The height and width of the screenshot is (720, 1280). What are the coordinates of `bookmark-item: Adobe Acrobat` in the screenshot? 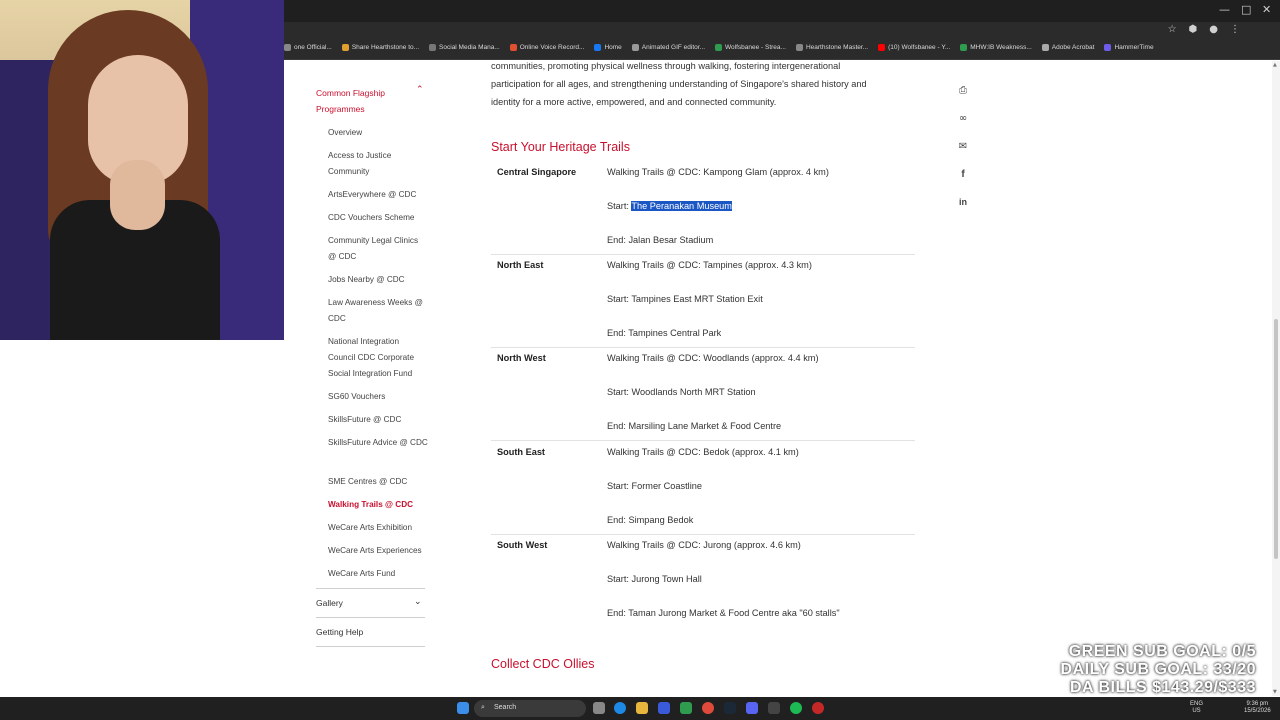 It's located at (1068, 47).